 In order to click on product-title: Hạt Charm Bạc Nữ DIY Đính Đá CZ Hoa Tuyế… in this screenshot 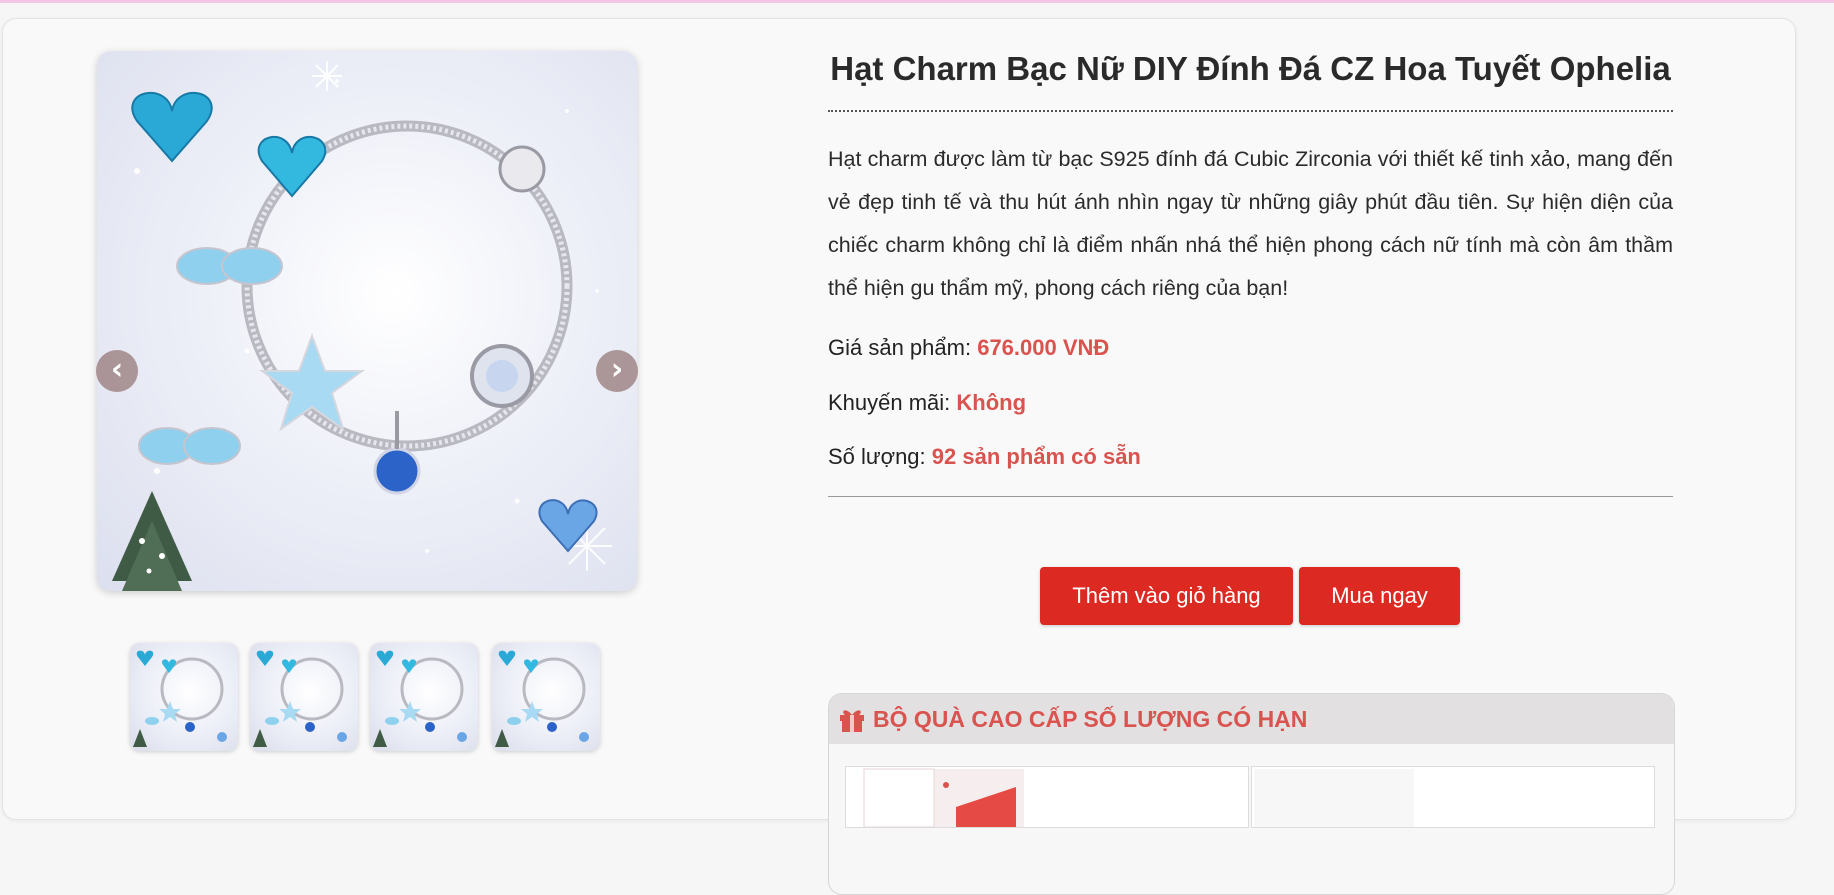, I will do `click(1250, 68)`.